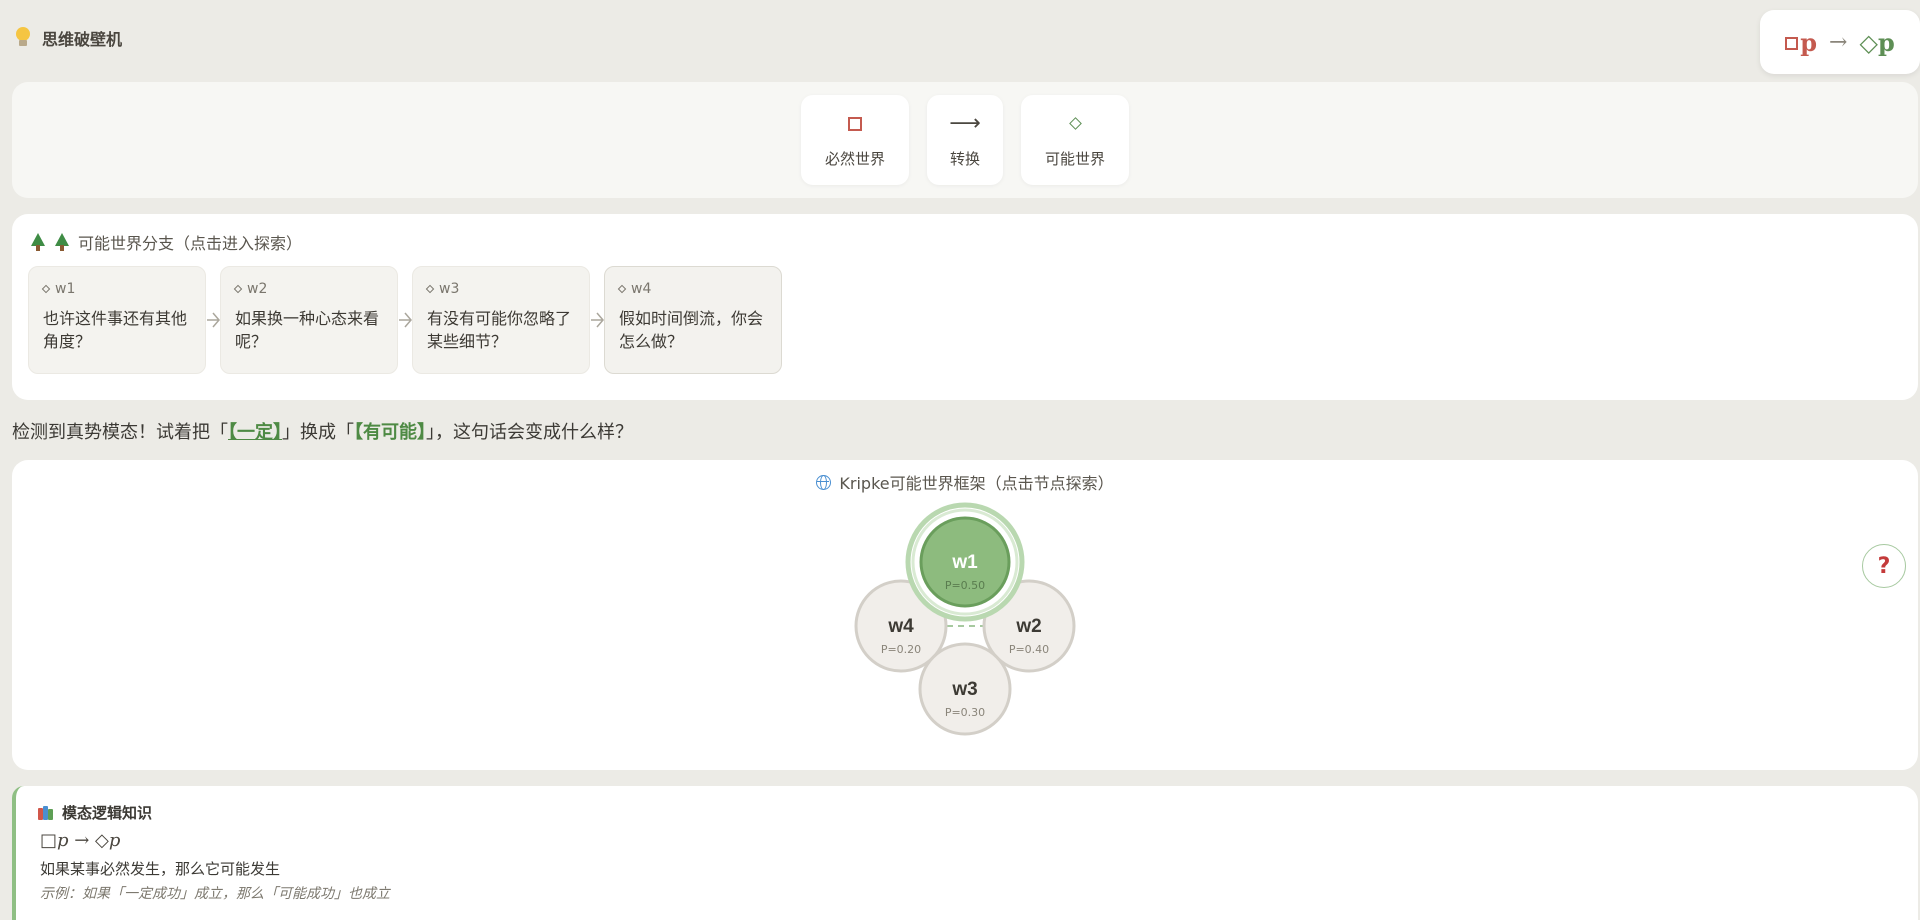 The height and width of the screenshot is (920, 1920). Describe the element at coordinates (390, 432) in the screenshot. I see `keyword-possible: 【有可能】` at that location.